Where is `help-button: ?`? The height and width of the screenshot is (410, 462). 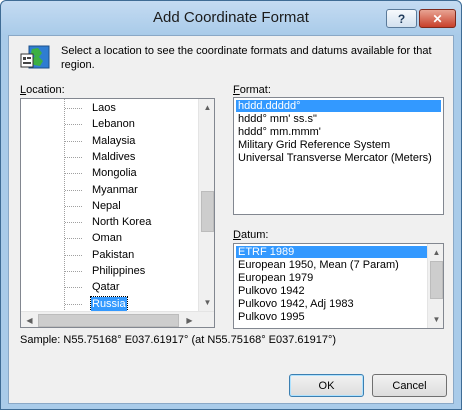
help-button: ? is located at coordinates (401, 18).